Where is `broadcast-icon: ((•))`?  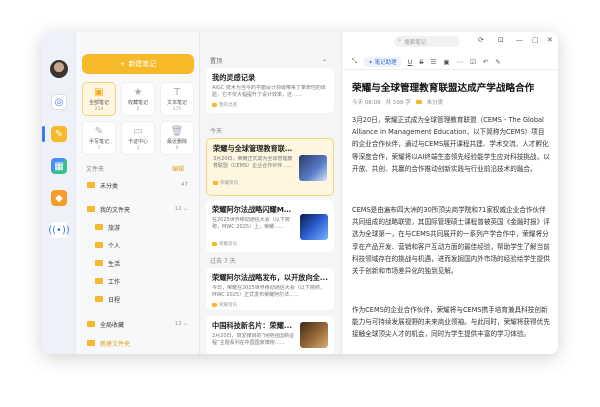 broadcast-icon: ((•)) is located at coordinates (59, 230).